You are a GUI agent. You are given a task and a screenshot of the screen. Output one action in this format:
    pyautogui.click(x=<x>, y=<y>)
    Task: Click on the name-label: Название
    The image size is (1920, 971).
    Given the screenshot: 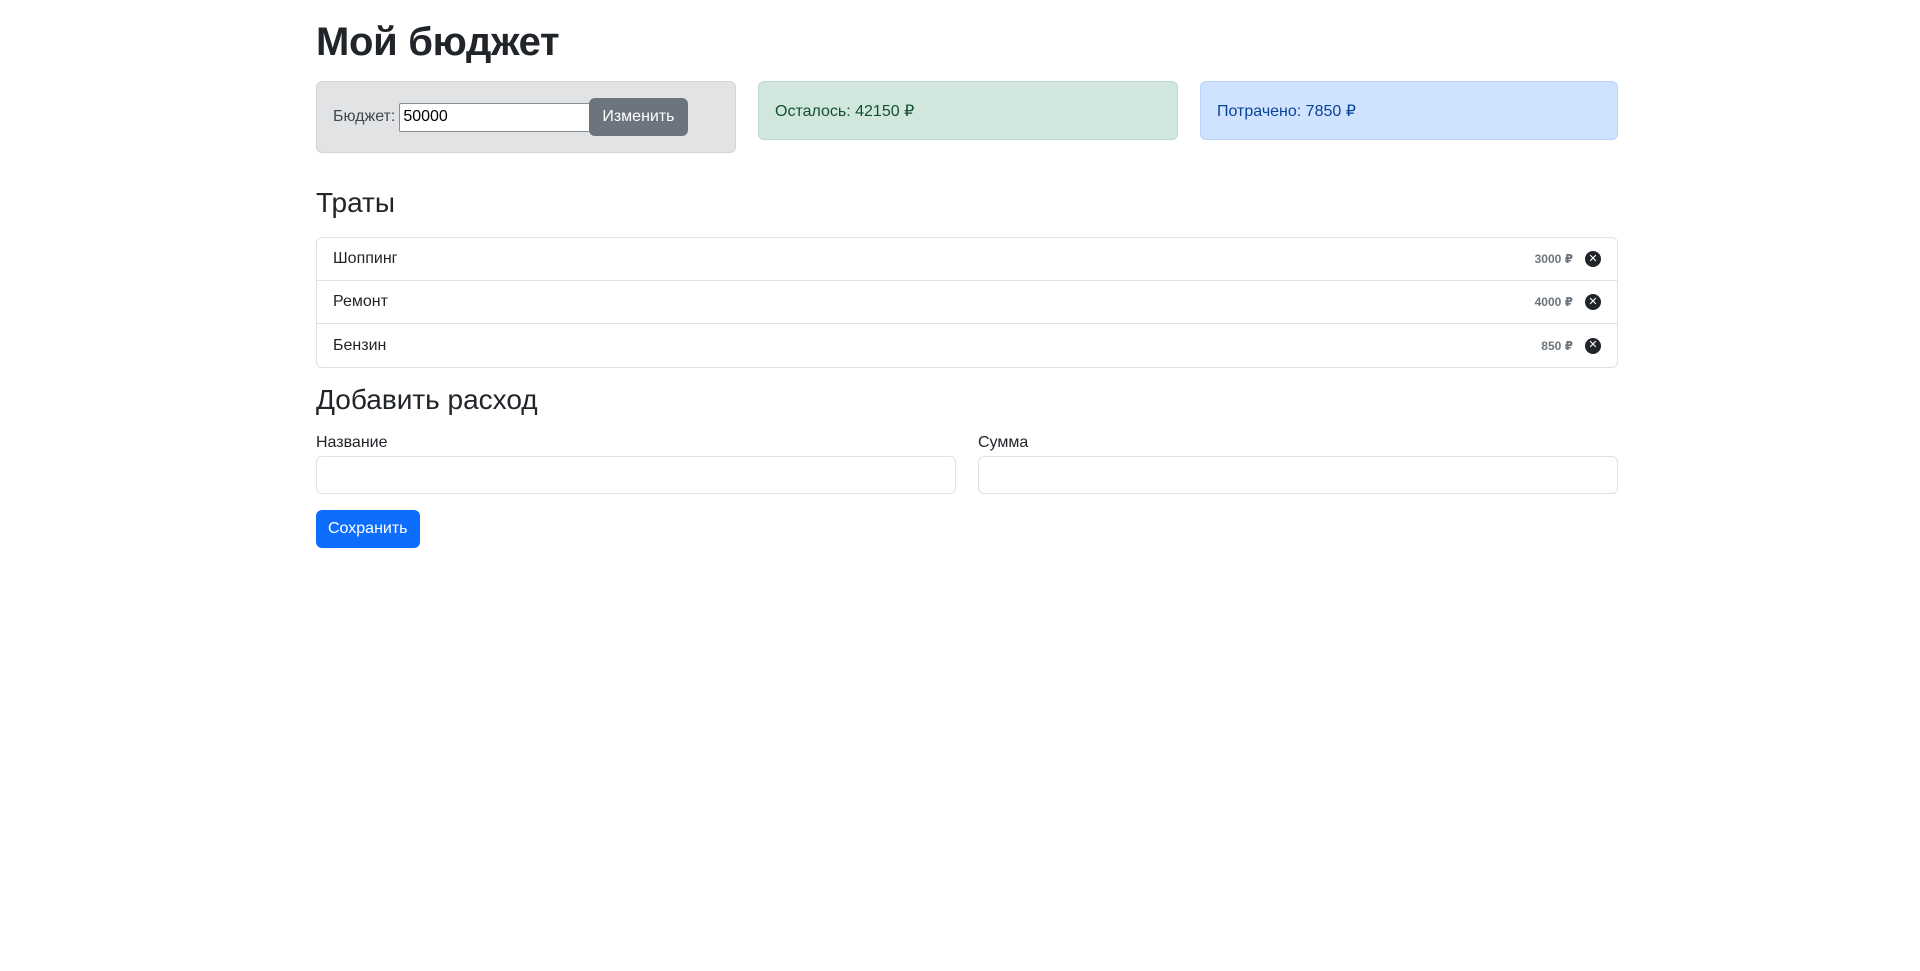 What is the action you would take?
    pyautogui.click(x=352, y=442)
    